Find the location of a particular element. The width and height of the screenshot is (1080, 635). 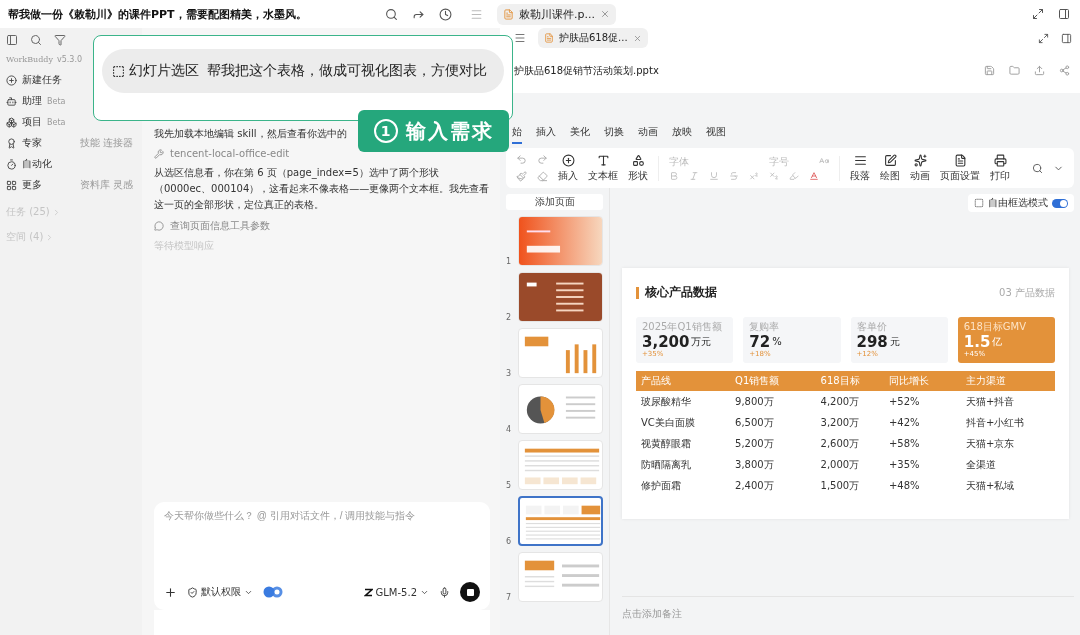

stat-label: 客单价 is located at coordinates (872, 327).